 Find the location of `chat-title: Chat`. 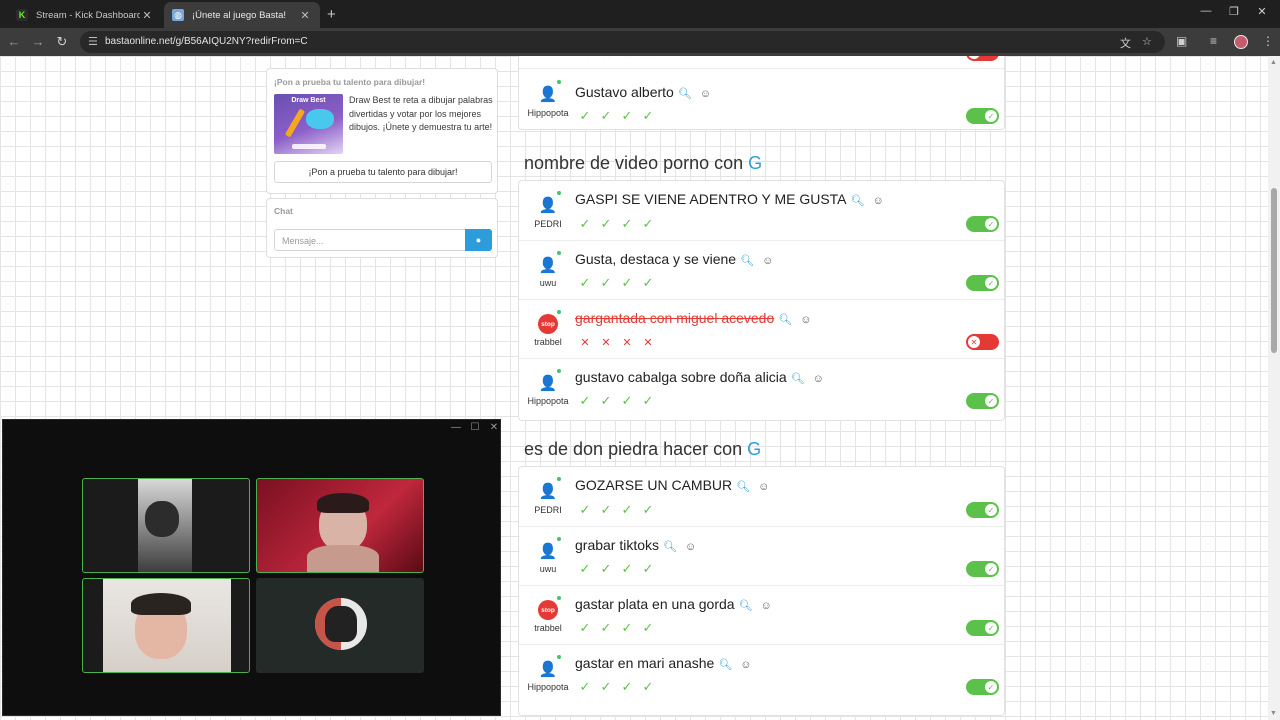

chat-title: Chat is located at coordinates (283, 211).